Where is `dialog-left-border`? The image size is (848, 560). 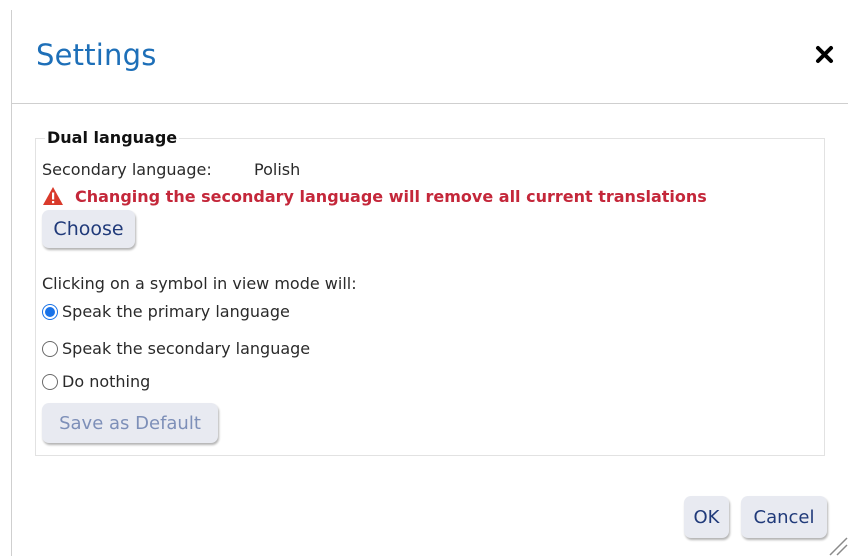 dialog-left-border is located at coordinates (11, 283).